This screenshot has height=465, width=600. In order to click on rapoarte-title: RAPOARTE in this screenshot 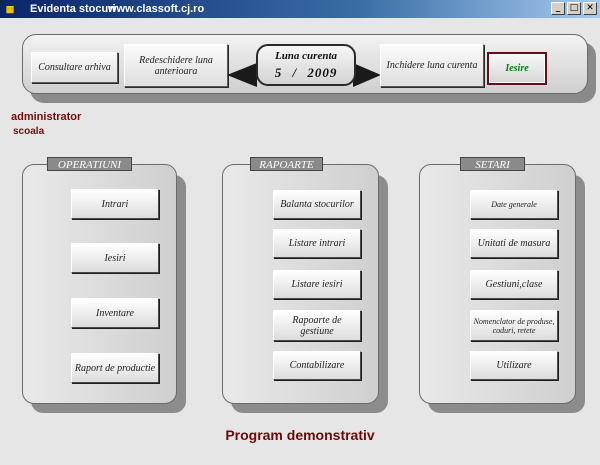, I will do `click(286, 164)`.